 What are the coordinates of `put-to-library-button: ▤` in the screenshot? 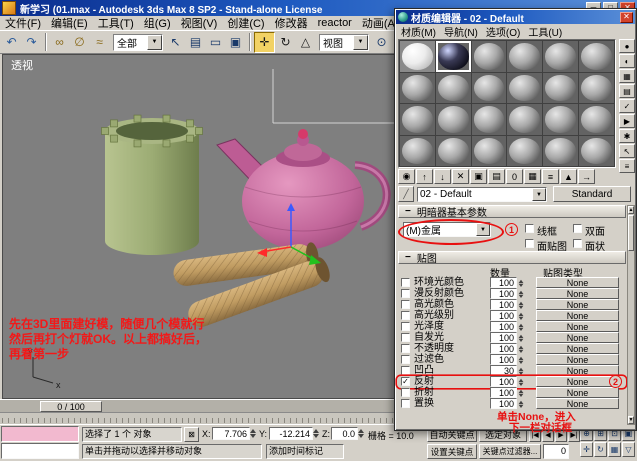 It's located at (496, 176).